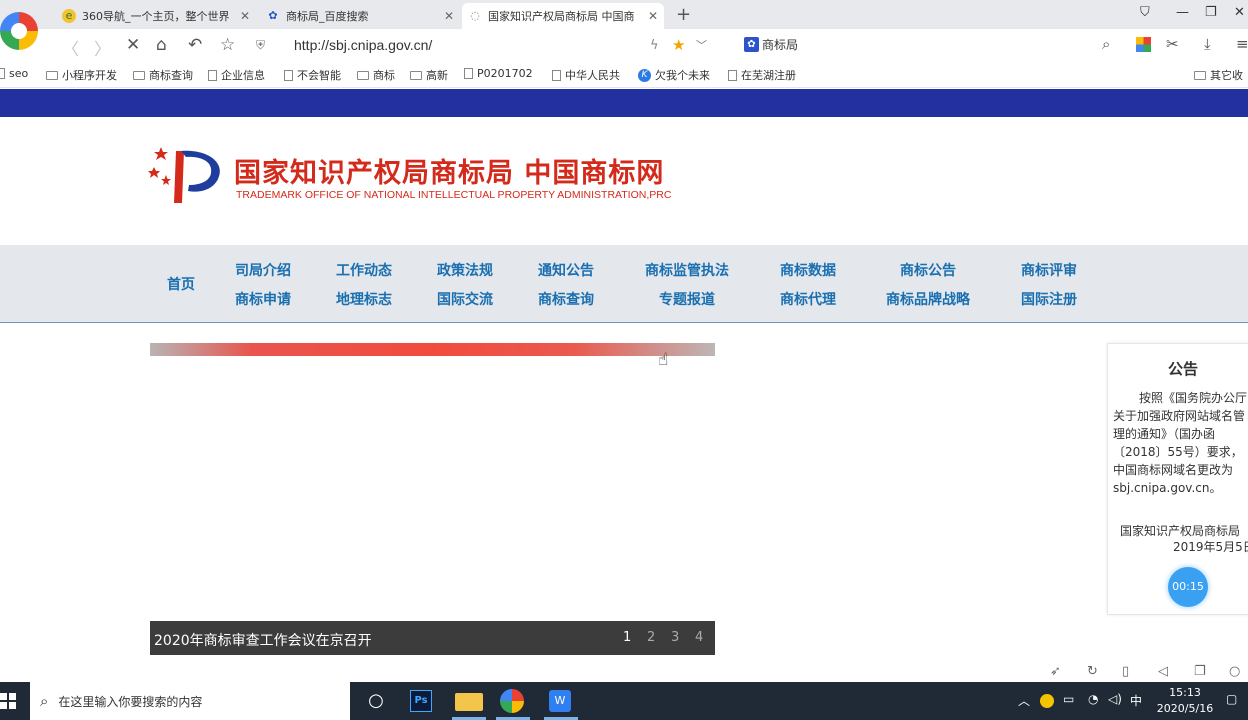 This screenshot has height=720, width=1248. I want to click on tray-app-icon, so click(1047, 701).